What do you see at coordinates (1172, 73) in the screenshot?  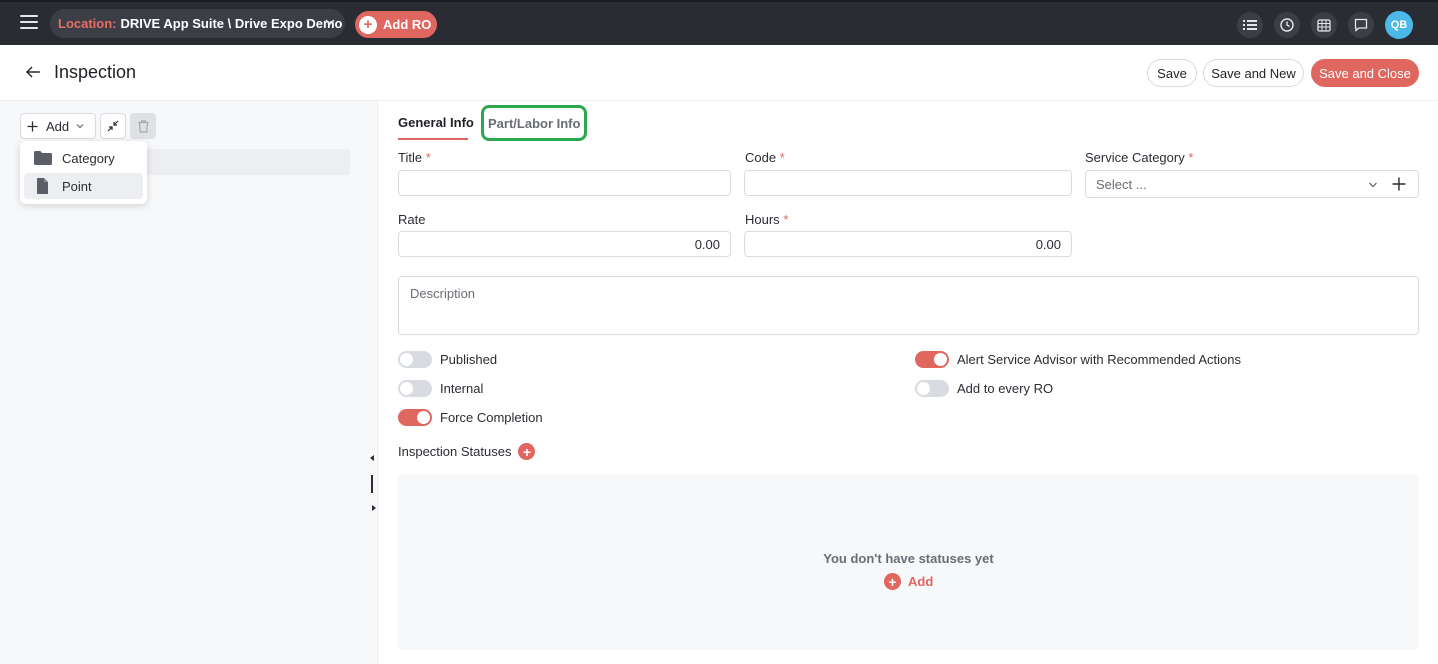 I see `save-button: Save` at bounding box center [1172, 73].